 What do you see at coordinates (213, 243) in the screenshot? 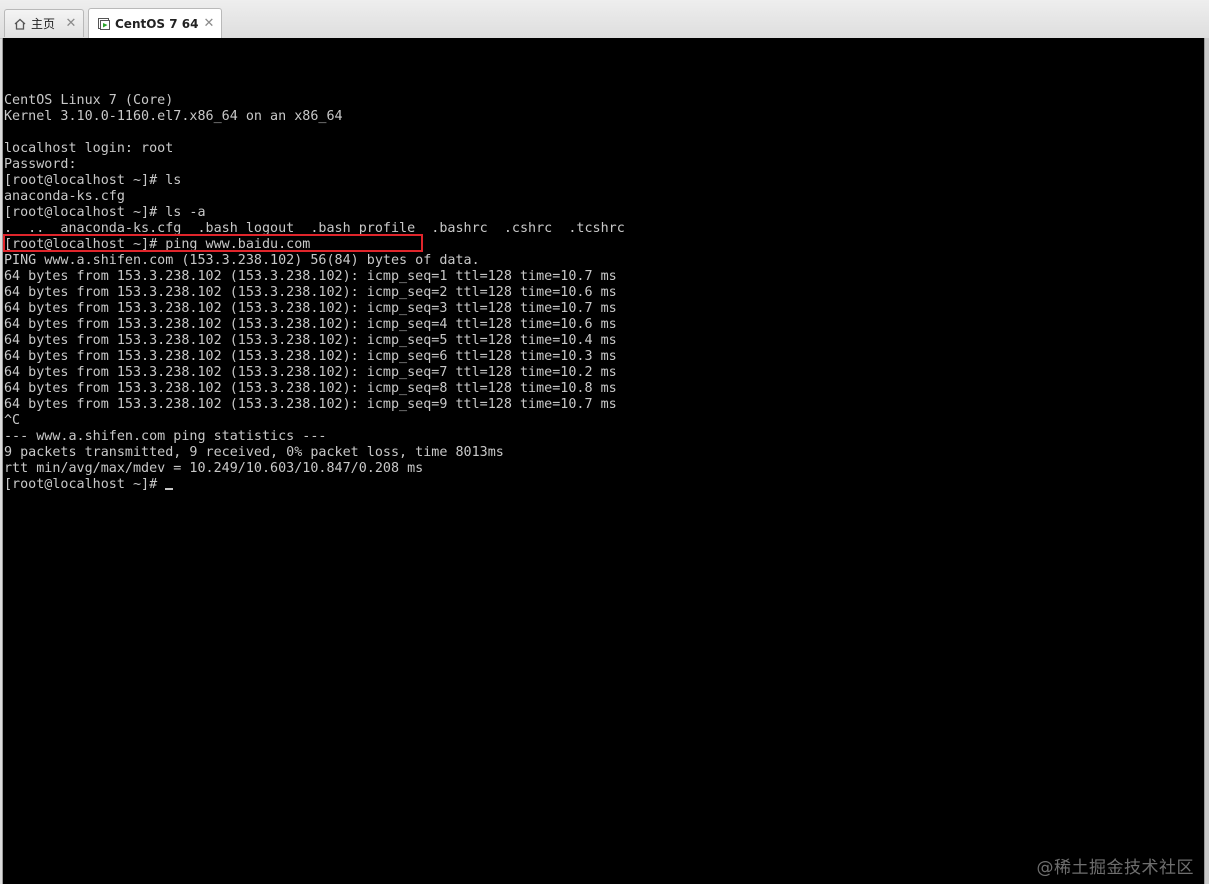
I see `highlight-box` at bounding box center [213, 243].